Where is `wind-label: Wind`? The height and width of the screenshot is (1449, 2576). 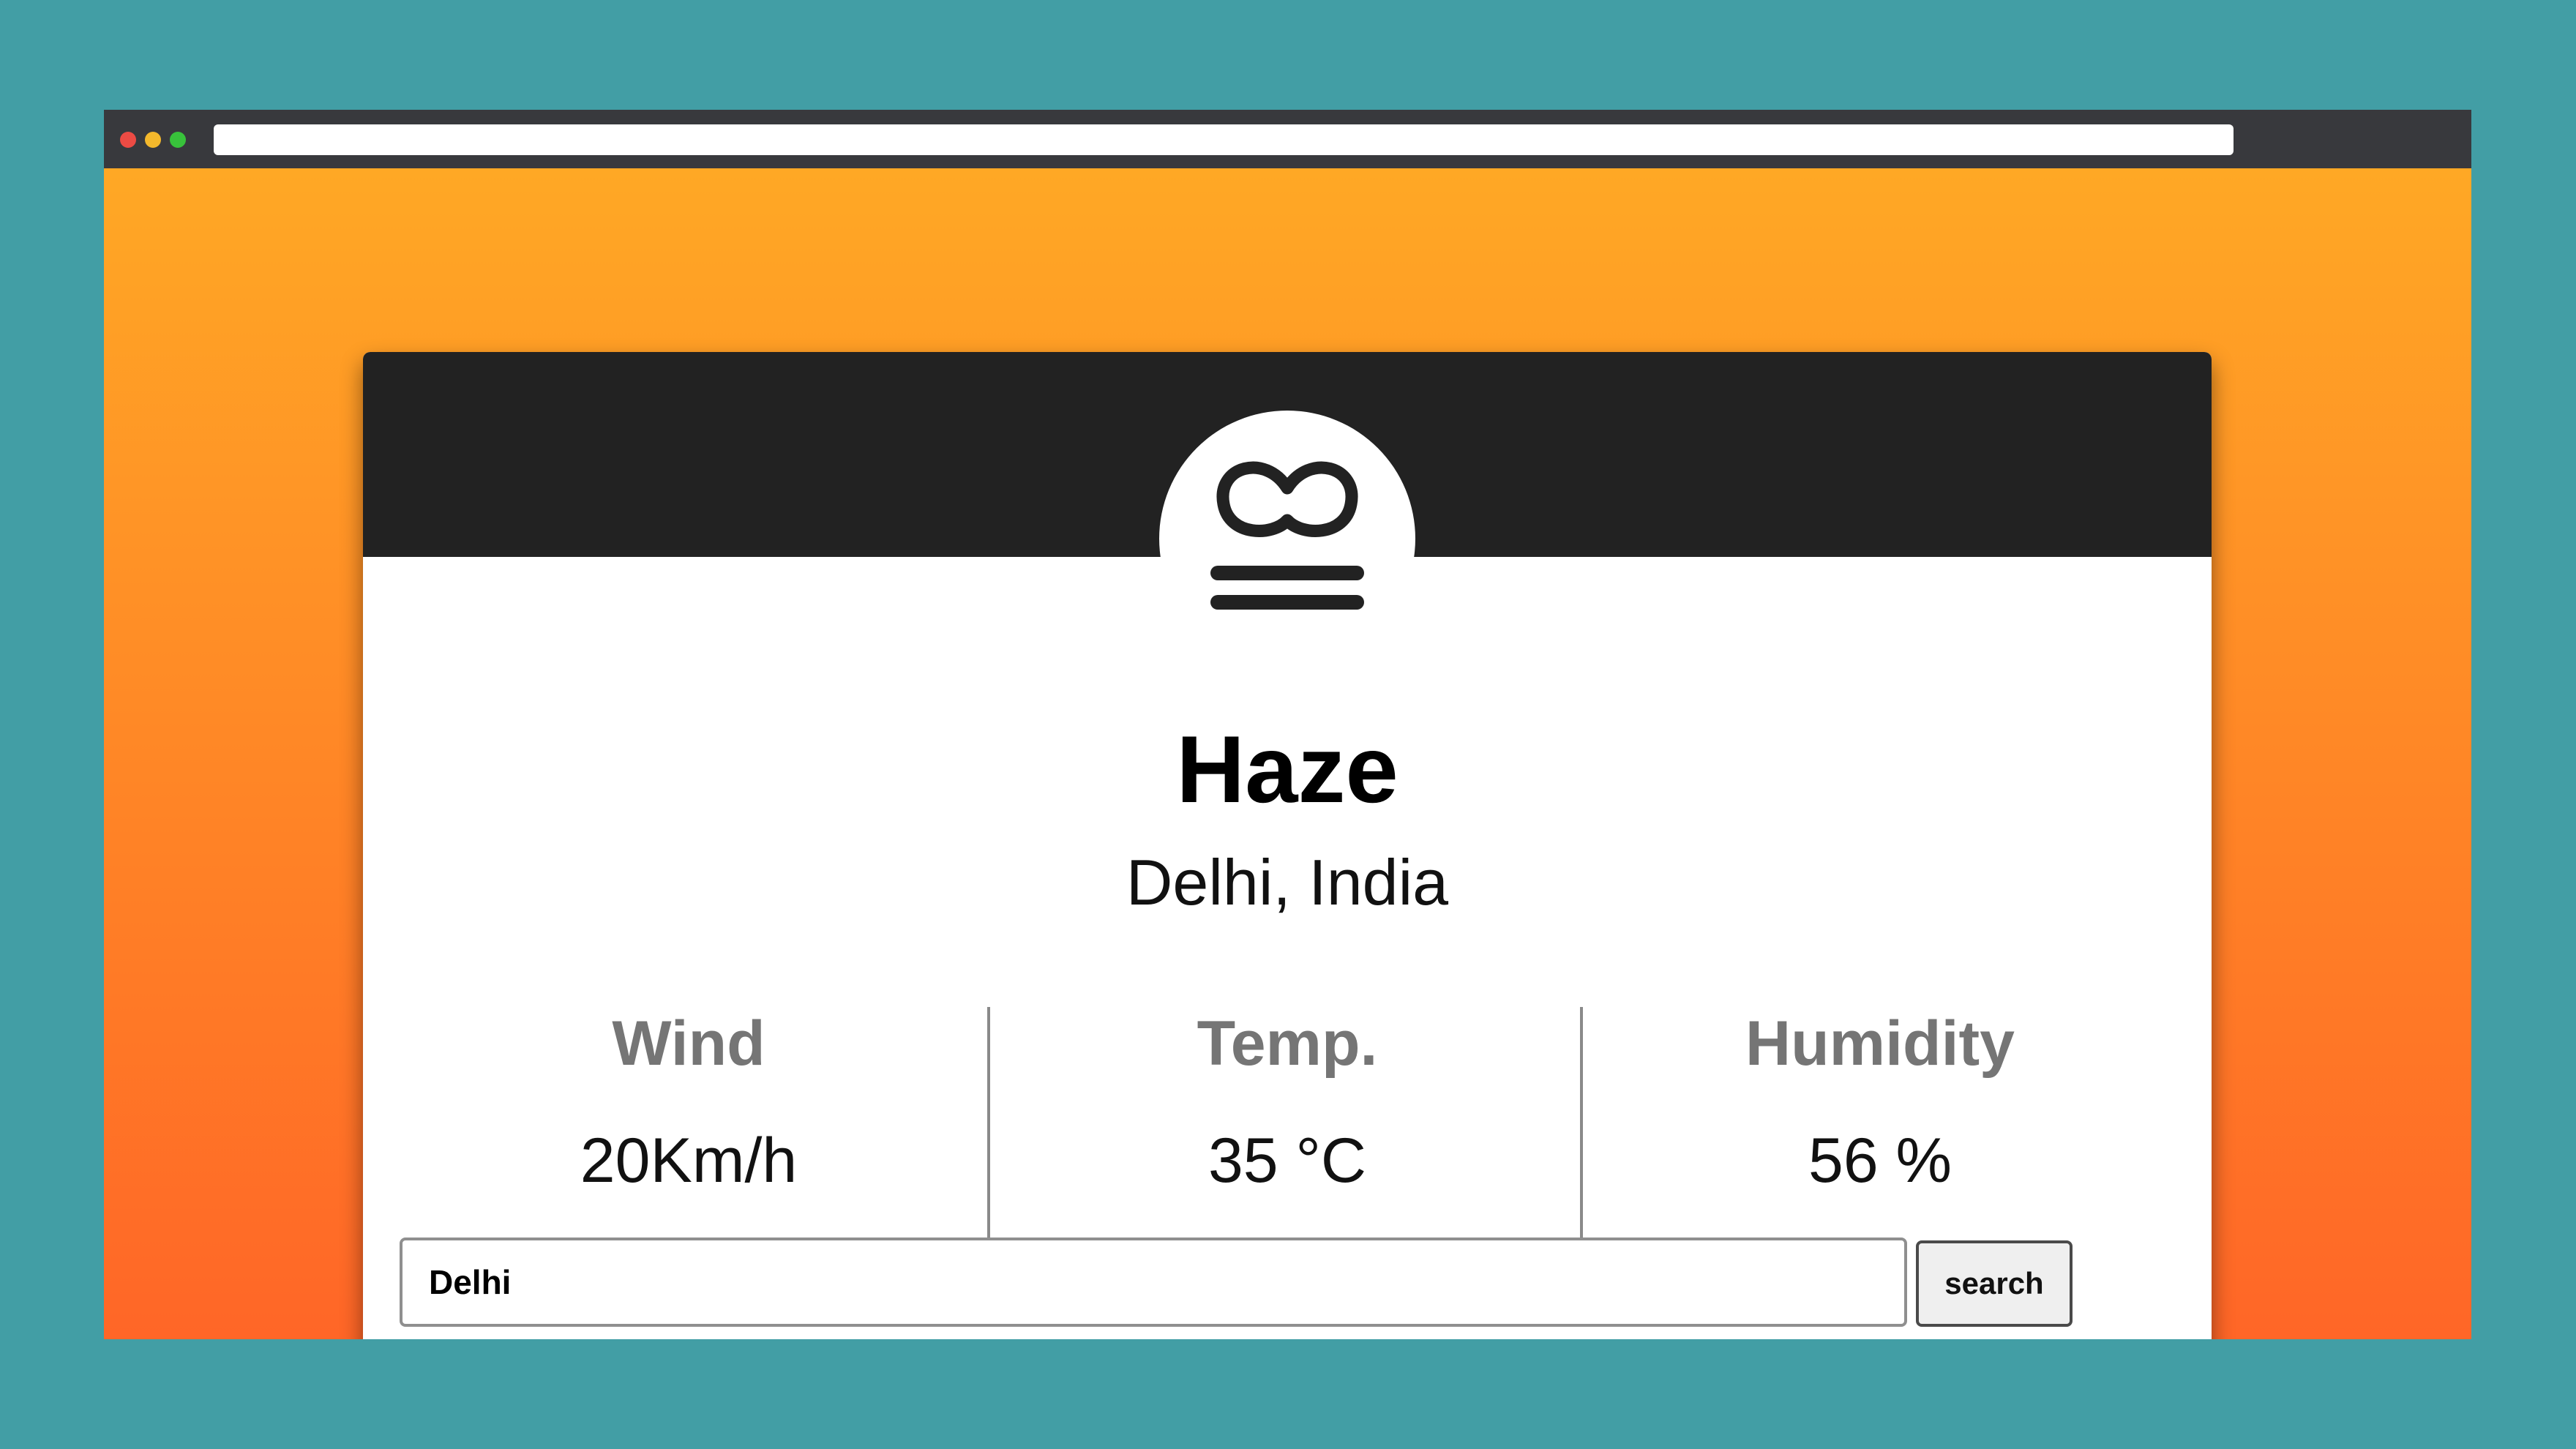 wind-label: Wind is located at coordinates (688, 1043).